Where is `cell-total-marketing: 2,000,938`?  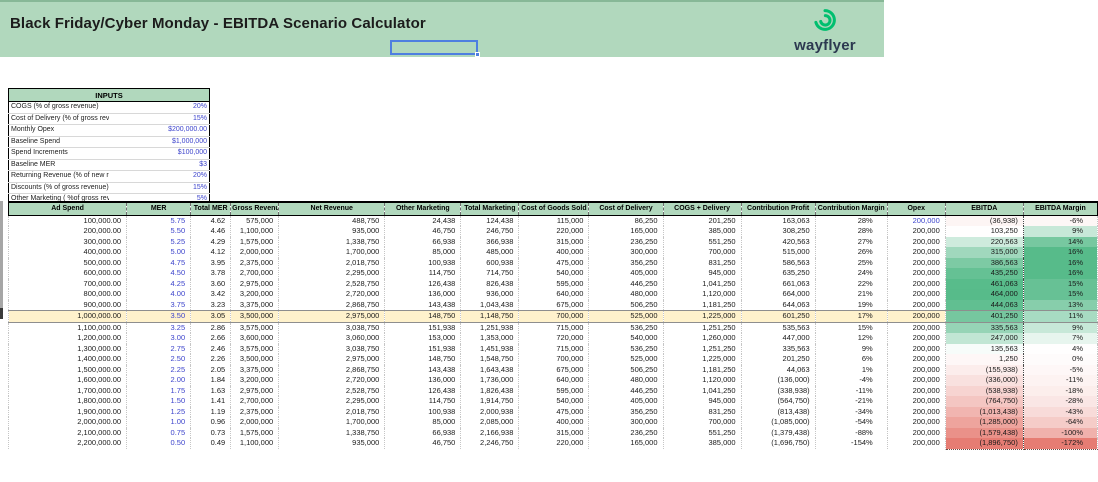
cell-total-marketing: 2,000,938 is located at coordinates (490, 411).